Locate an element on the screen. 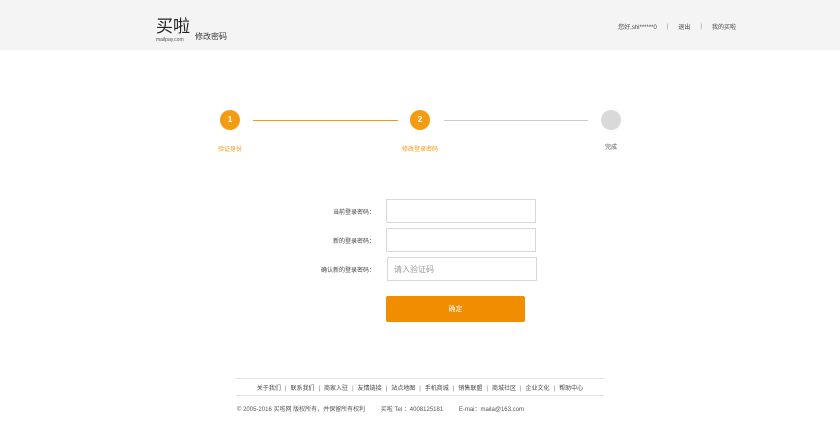 This screenshot has width=840, height=438. footer-link-mobile: 手机商城 is located at coordinates (437, 389).